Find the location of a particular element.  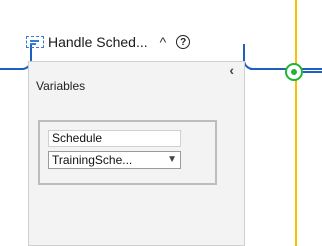

dropdown-arrow-icon: ▼ is located at coordinates (172, 160).